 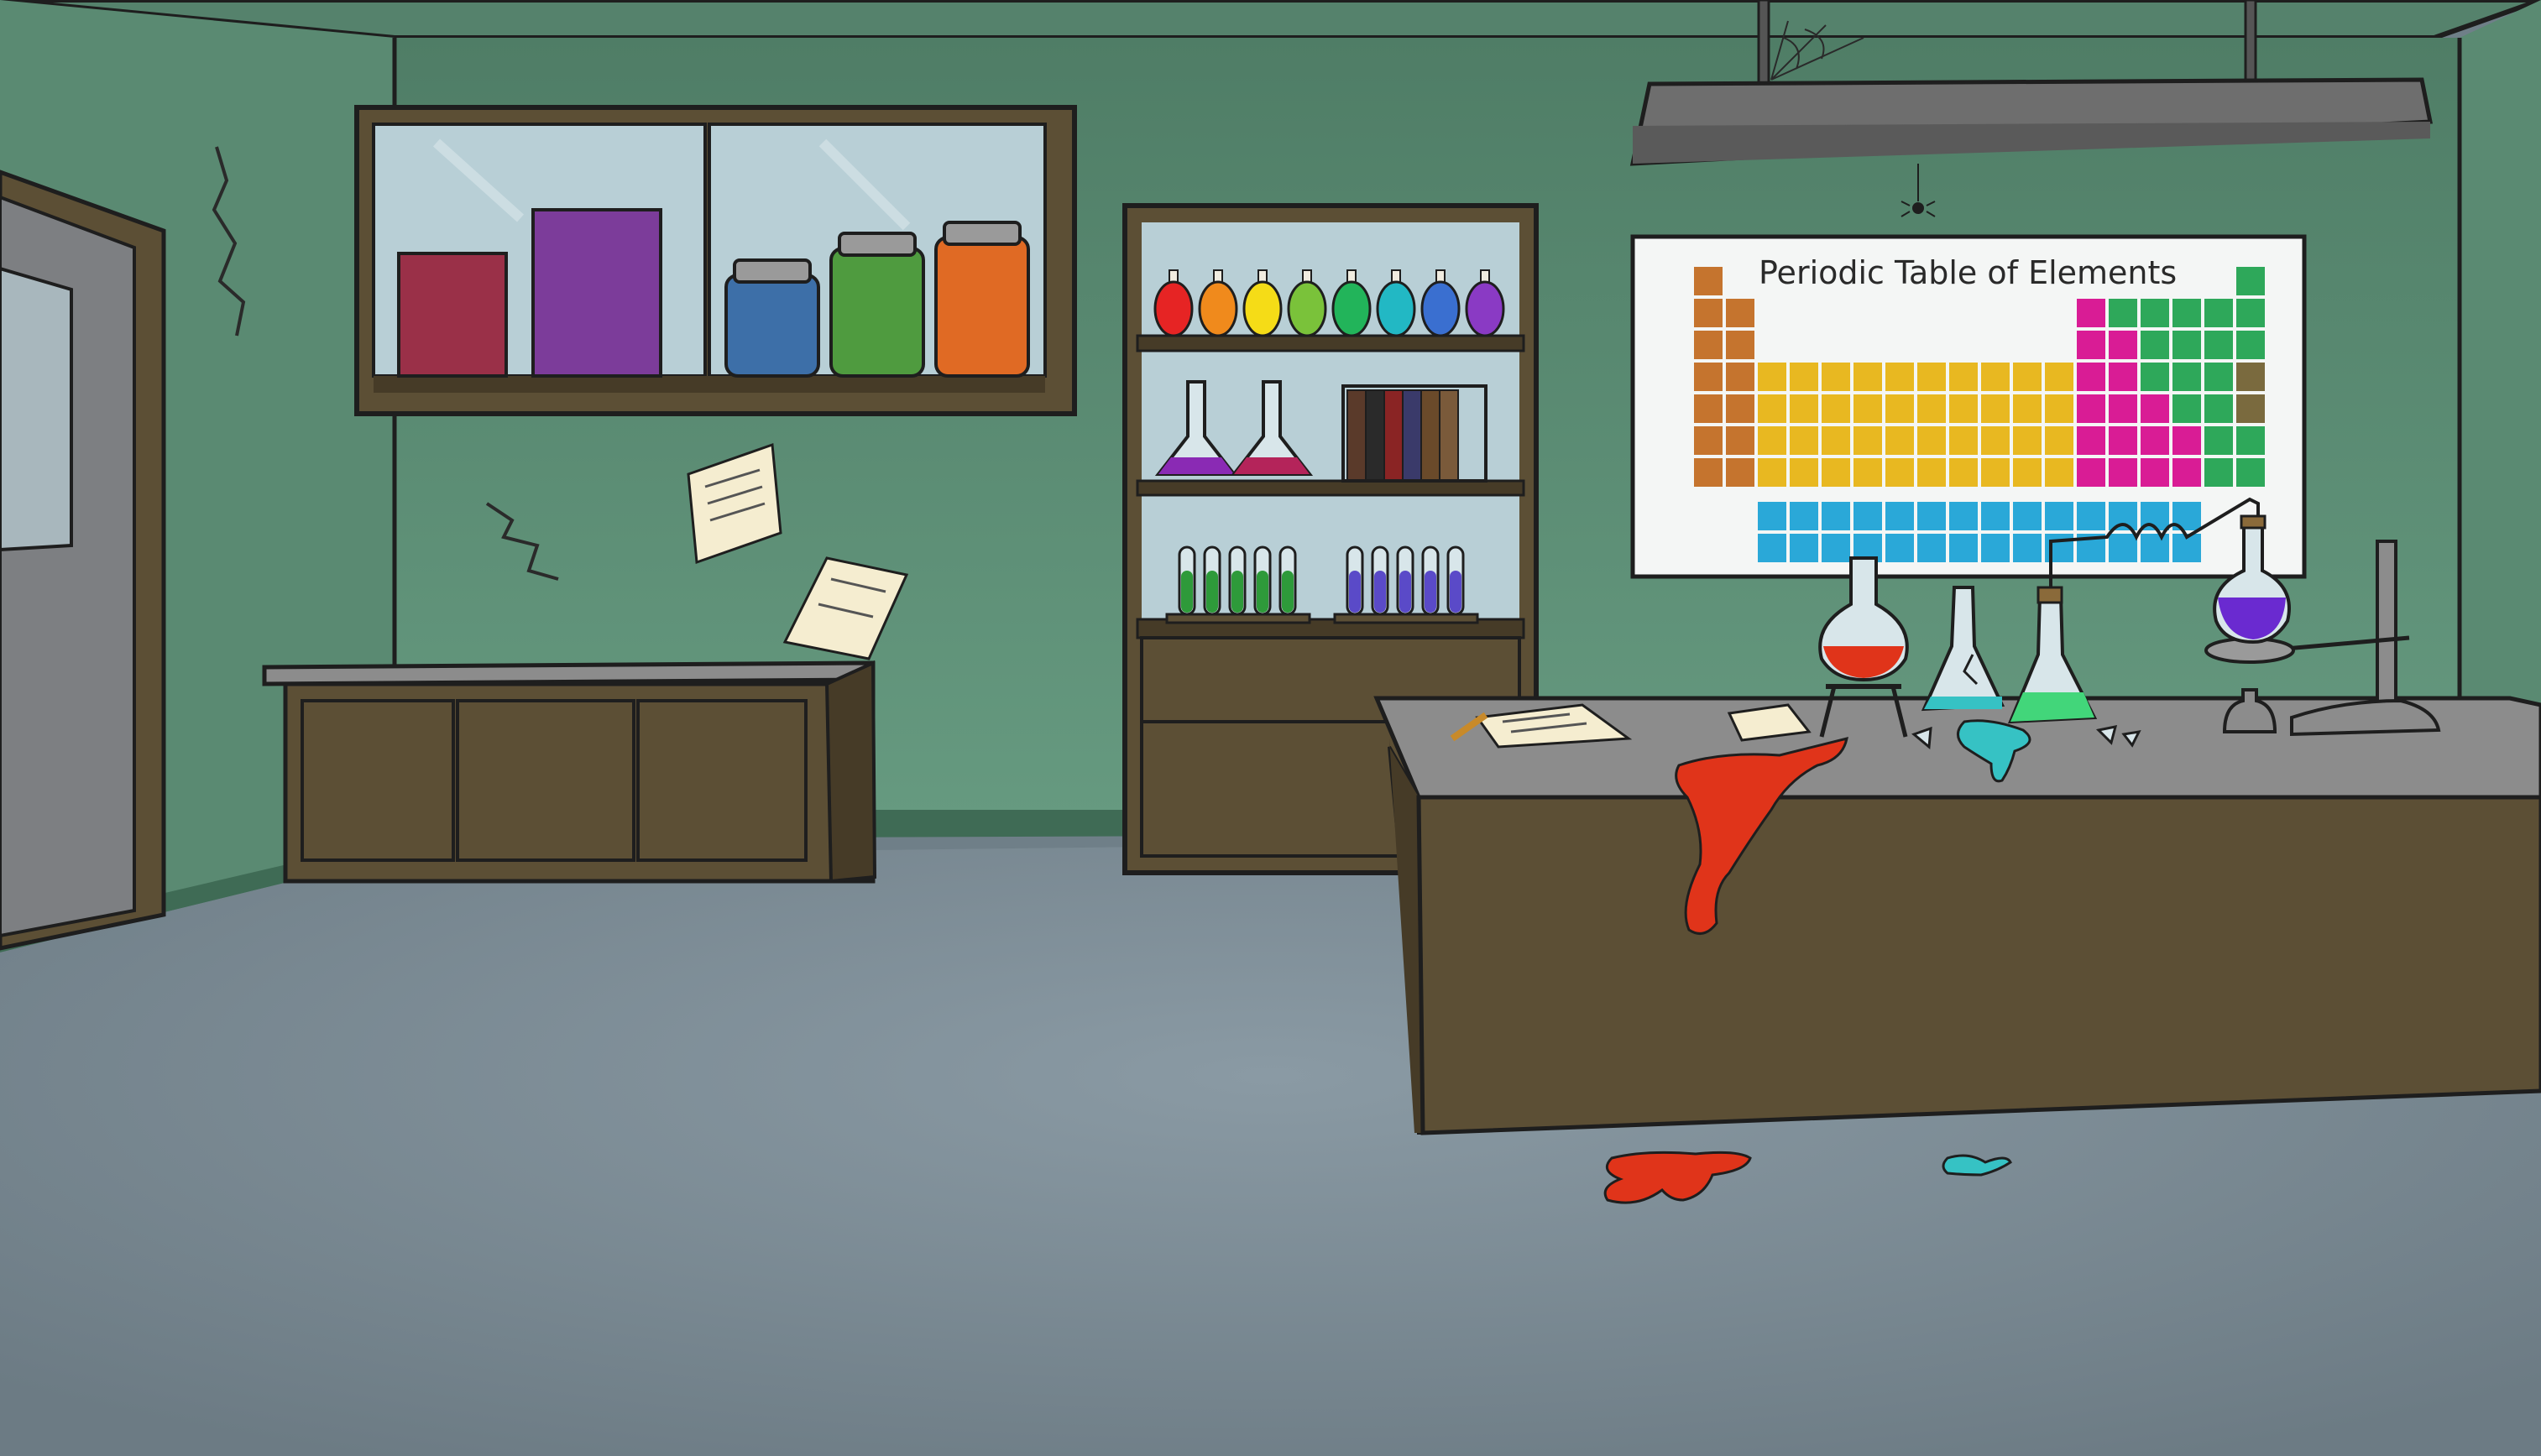 What do you see at coordinates (1238, 618) in the screenshot?
I see `test-tube-rack` at bounding box center [1238, 618].